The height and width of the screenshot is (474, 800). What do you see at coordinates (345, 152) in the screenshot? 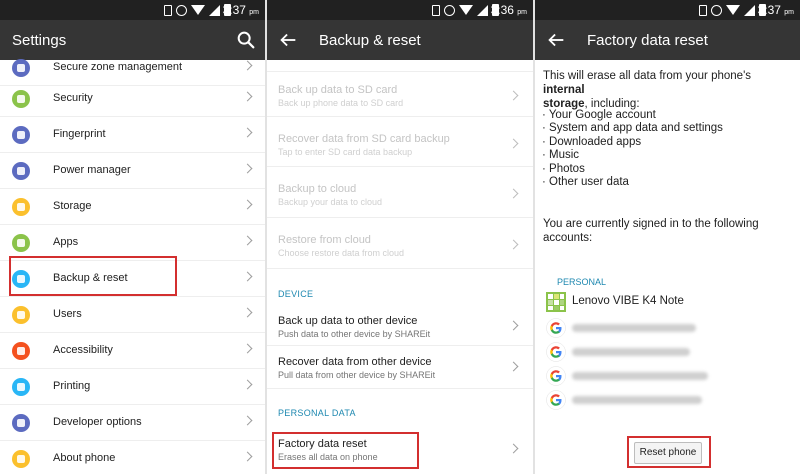
I see `backup-item-subtitle: Tap to enter SD card data backup` at bounding box center [345, 152].